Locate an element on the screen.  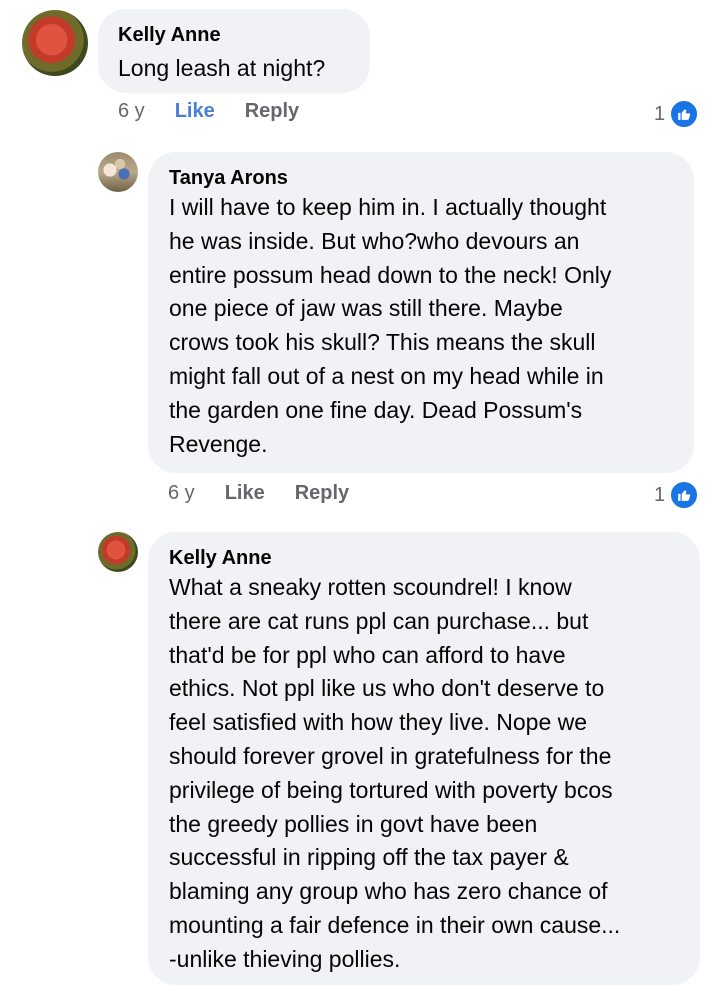
comment-bubble: Kelly Anne Long leash at night? is located at coordinates (234, 51).